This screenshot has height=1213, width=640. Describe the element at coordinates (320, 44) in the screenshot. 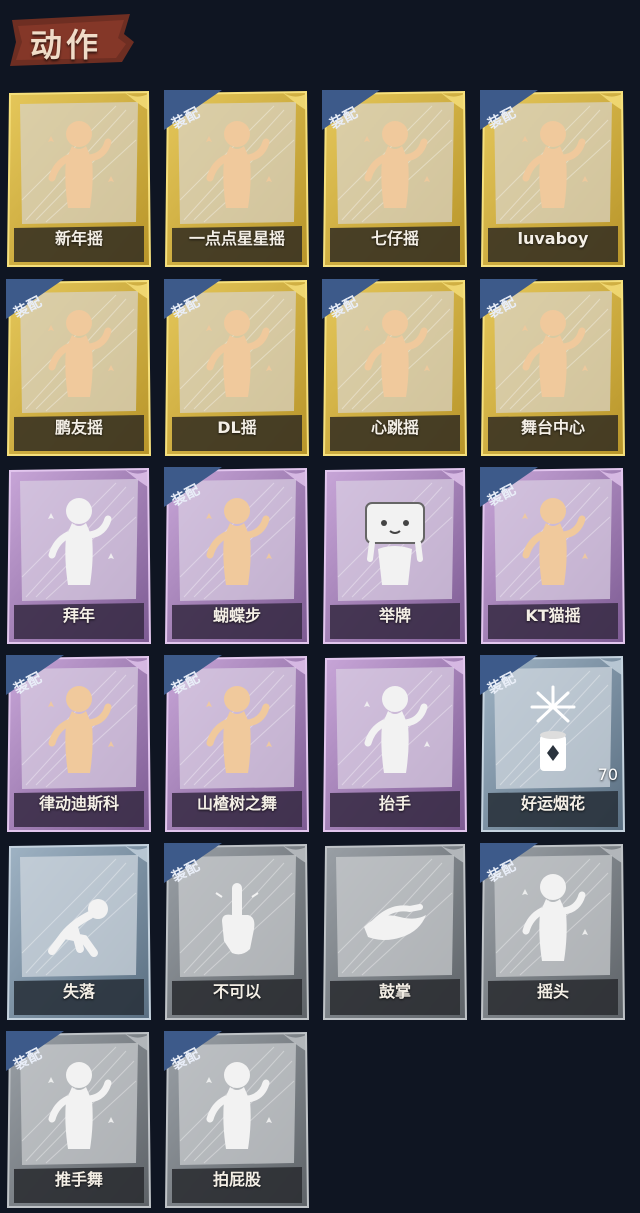

I see `header: 动作` at that location.